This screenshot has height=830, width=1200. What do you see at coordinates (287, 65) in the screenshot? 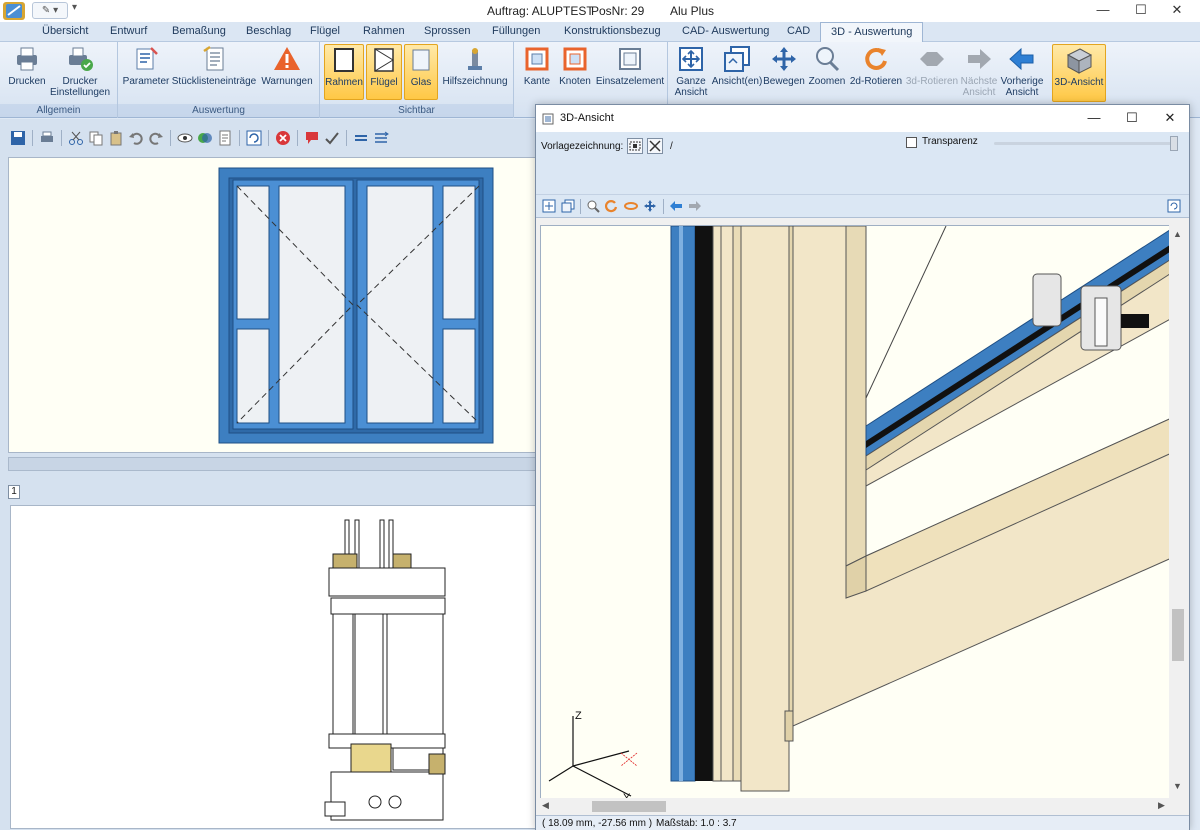
I see `warnungen-button: Warnungen` at bounding box center [287, 65].